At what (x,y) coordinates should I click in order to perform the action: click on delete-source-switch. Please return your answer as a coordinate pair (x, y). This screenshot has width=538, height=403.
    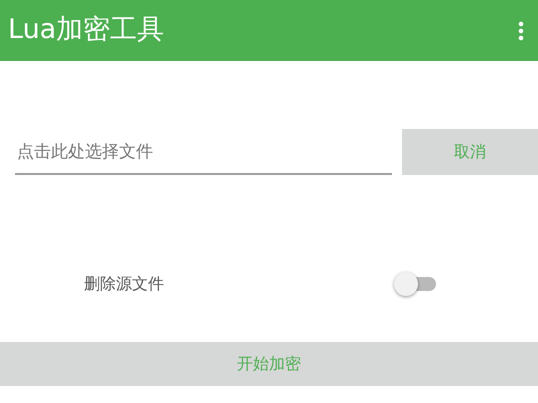
    Looking at the image, I should click on (415, 284).